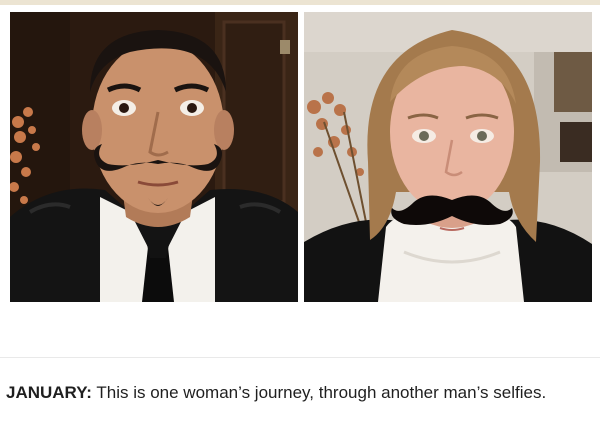  What do you see at coordinates (300, 2) in the screenshot?
I see `top-rule` at bounding box center [300, 2].